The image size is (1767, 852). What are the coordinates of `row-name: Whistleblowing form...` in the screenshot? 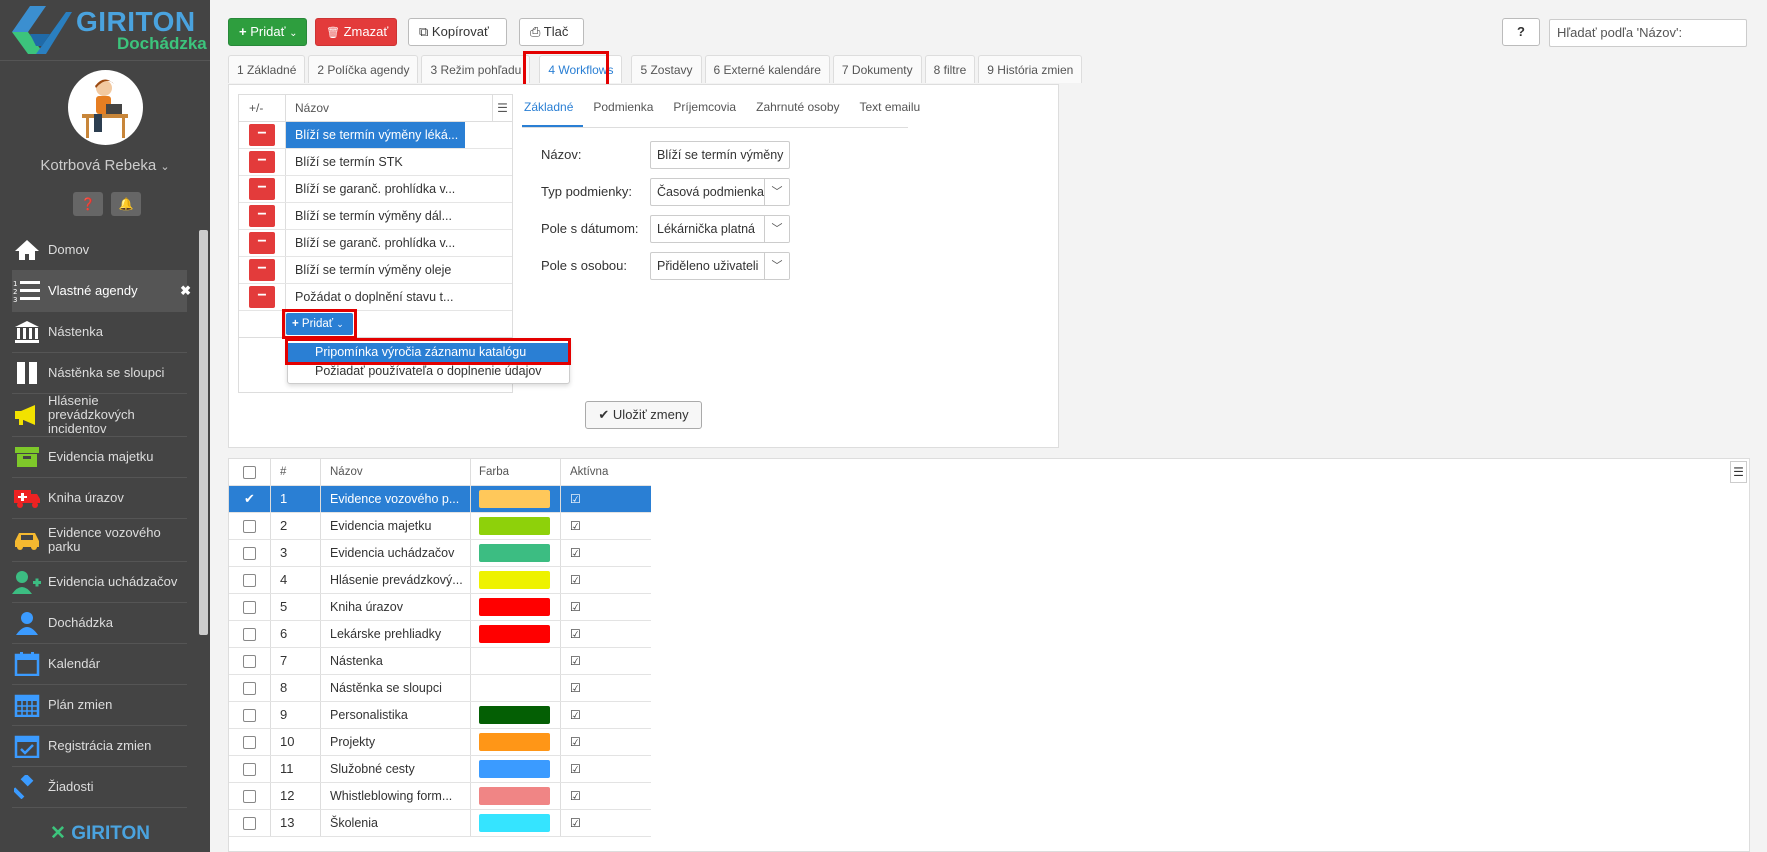 It's located at (396, 796).